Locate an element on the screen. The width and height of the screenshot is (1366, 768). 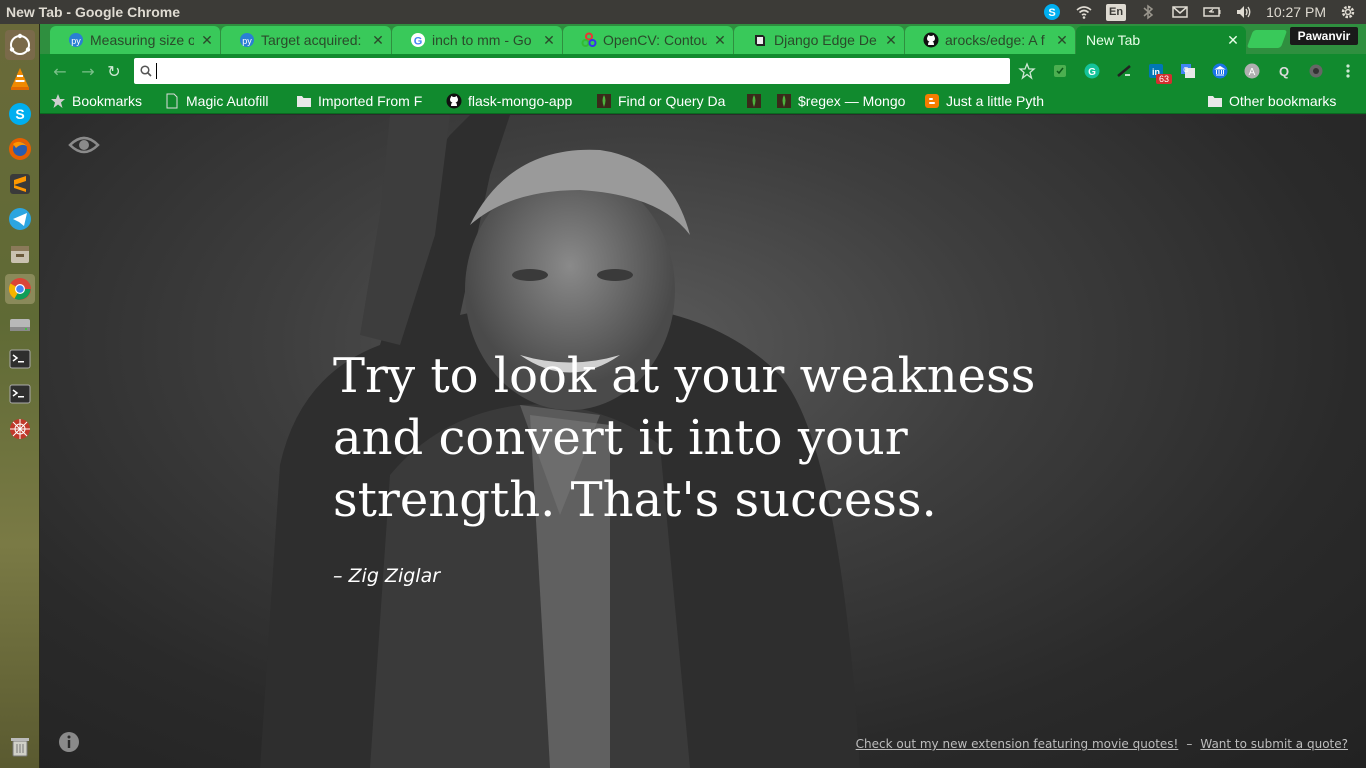
grammarly-icon: G is located at coordinates (1092, 71).